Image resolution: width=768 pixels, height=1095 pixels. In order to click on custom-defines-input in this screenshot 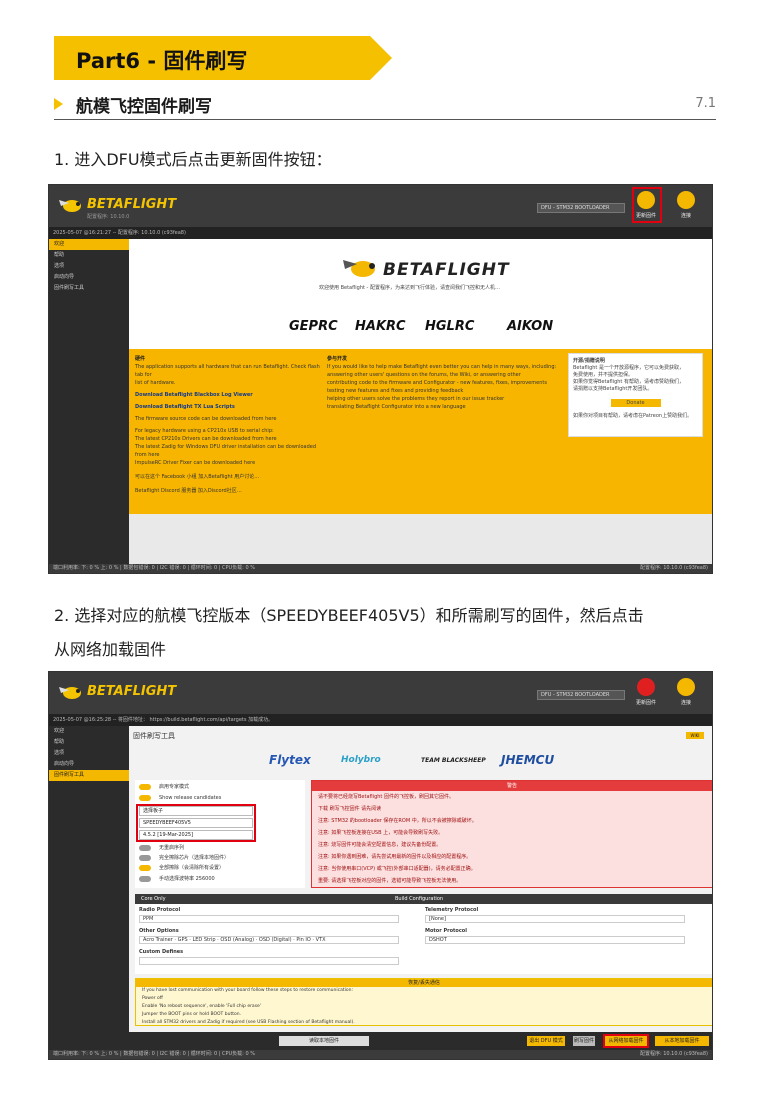, I will do `click(269, 961)`.